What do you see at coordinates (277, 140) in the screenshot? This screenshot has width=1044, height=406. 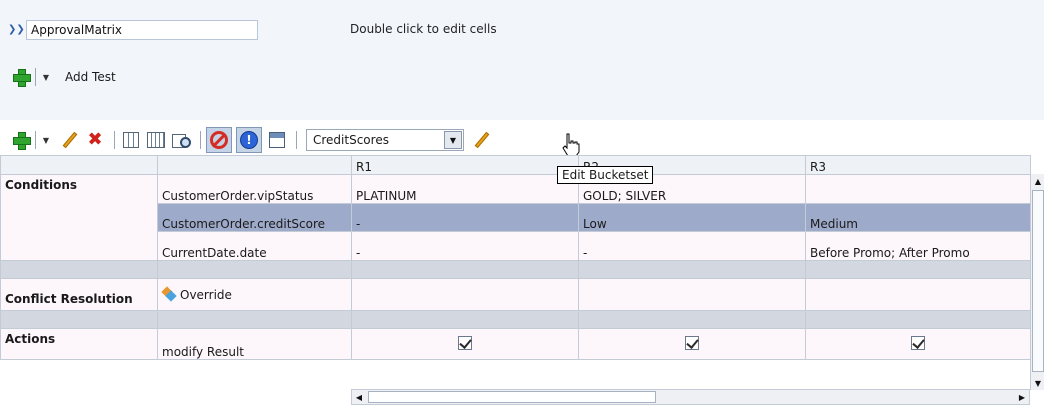 I see `calendar-icon` at bounding box center [277, 140].